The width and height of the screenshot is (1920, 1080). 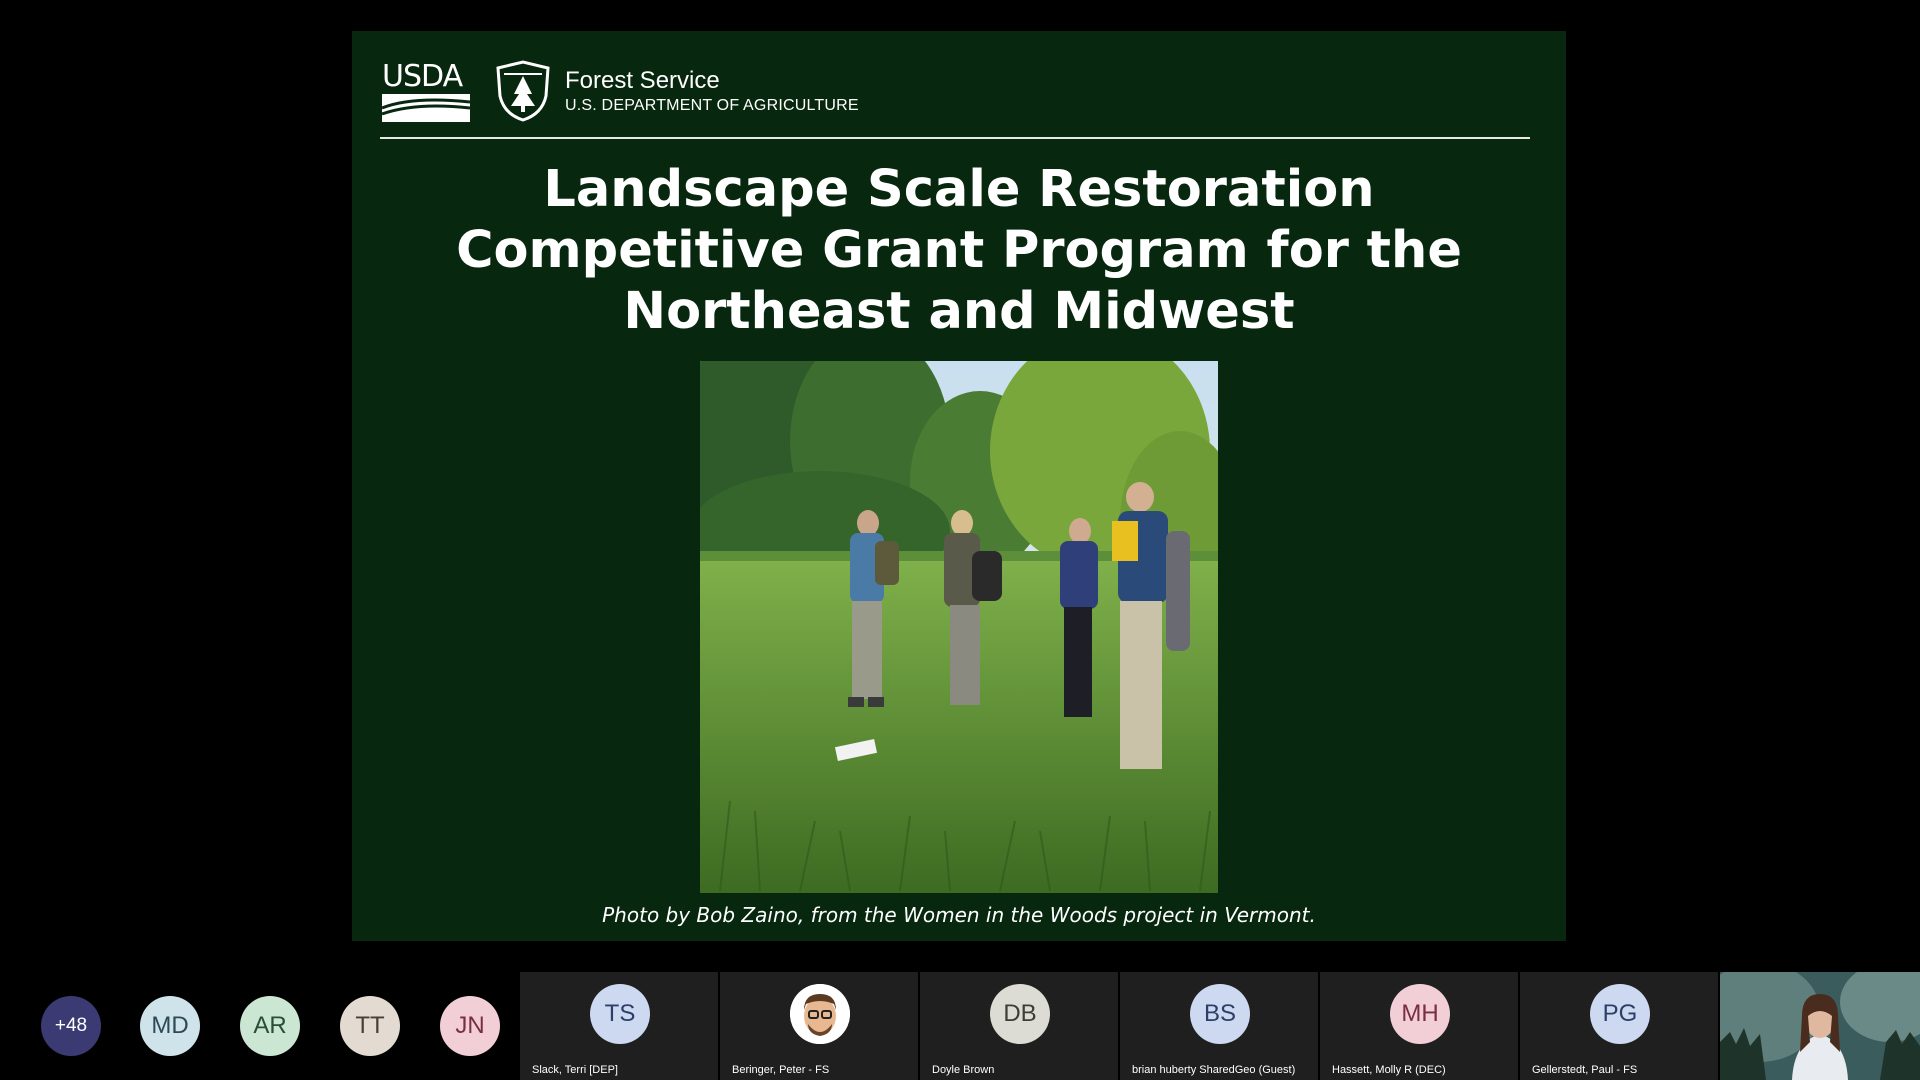 I want to click on usda-logo-graphic, so click(x=426, y=108).